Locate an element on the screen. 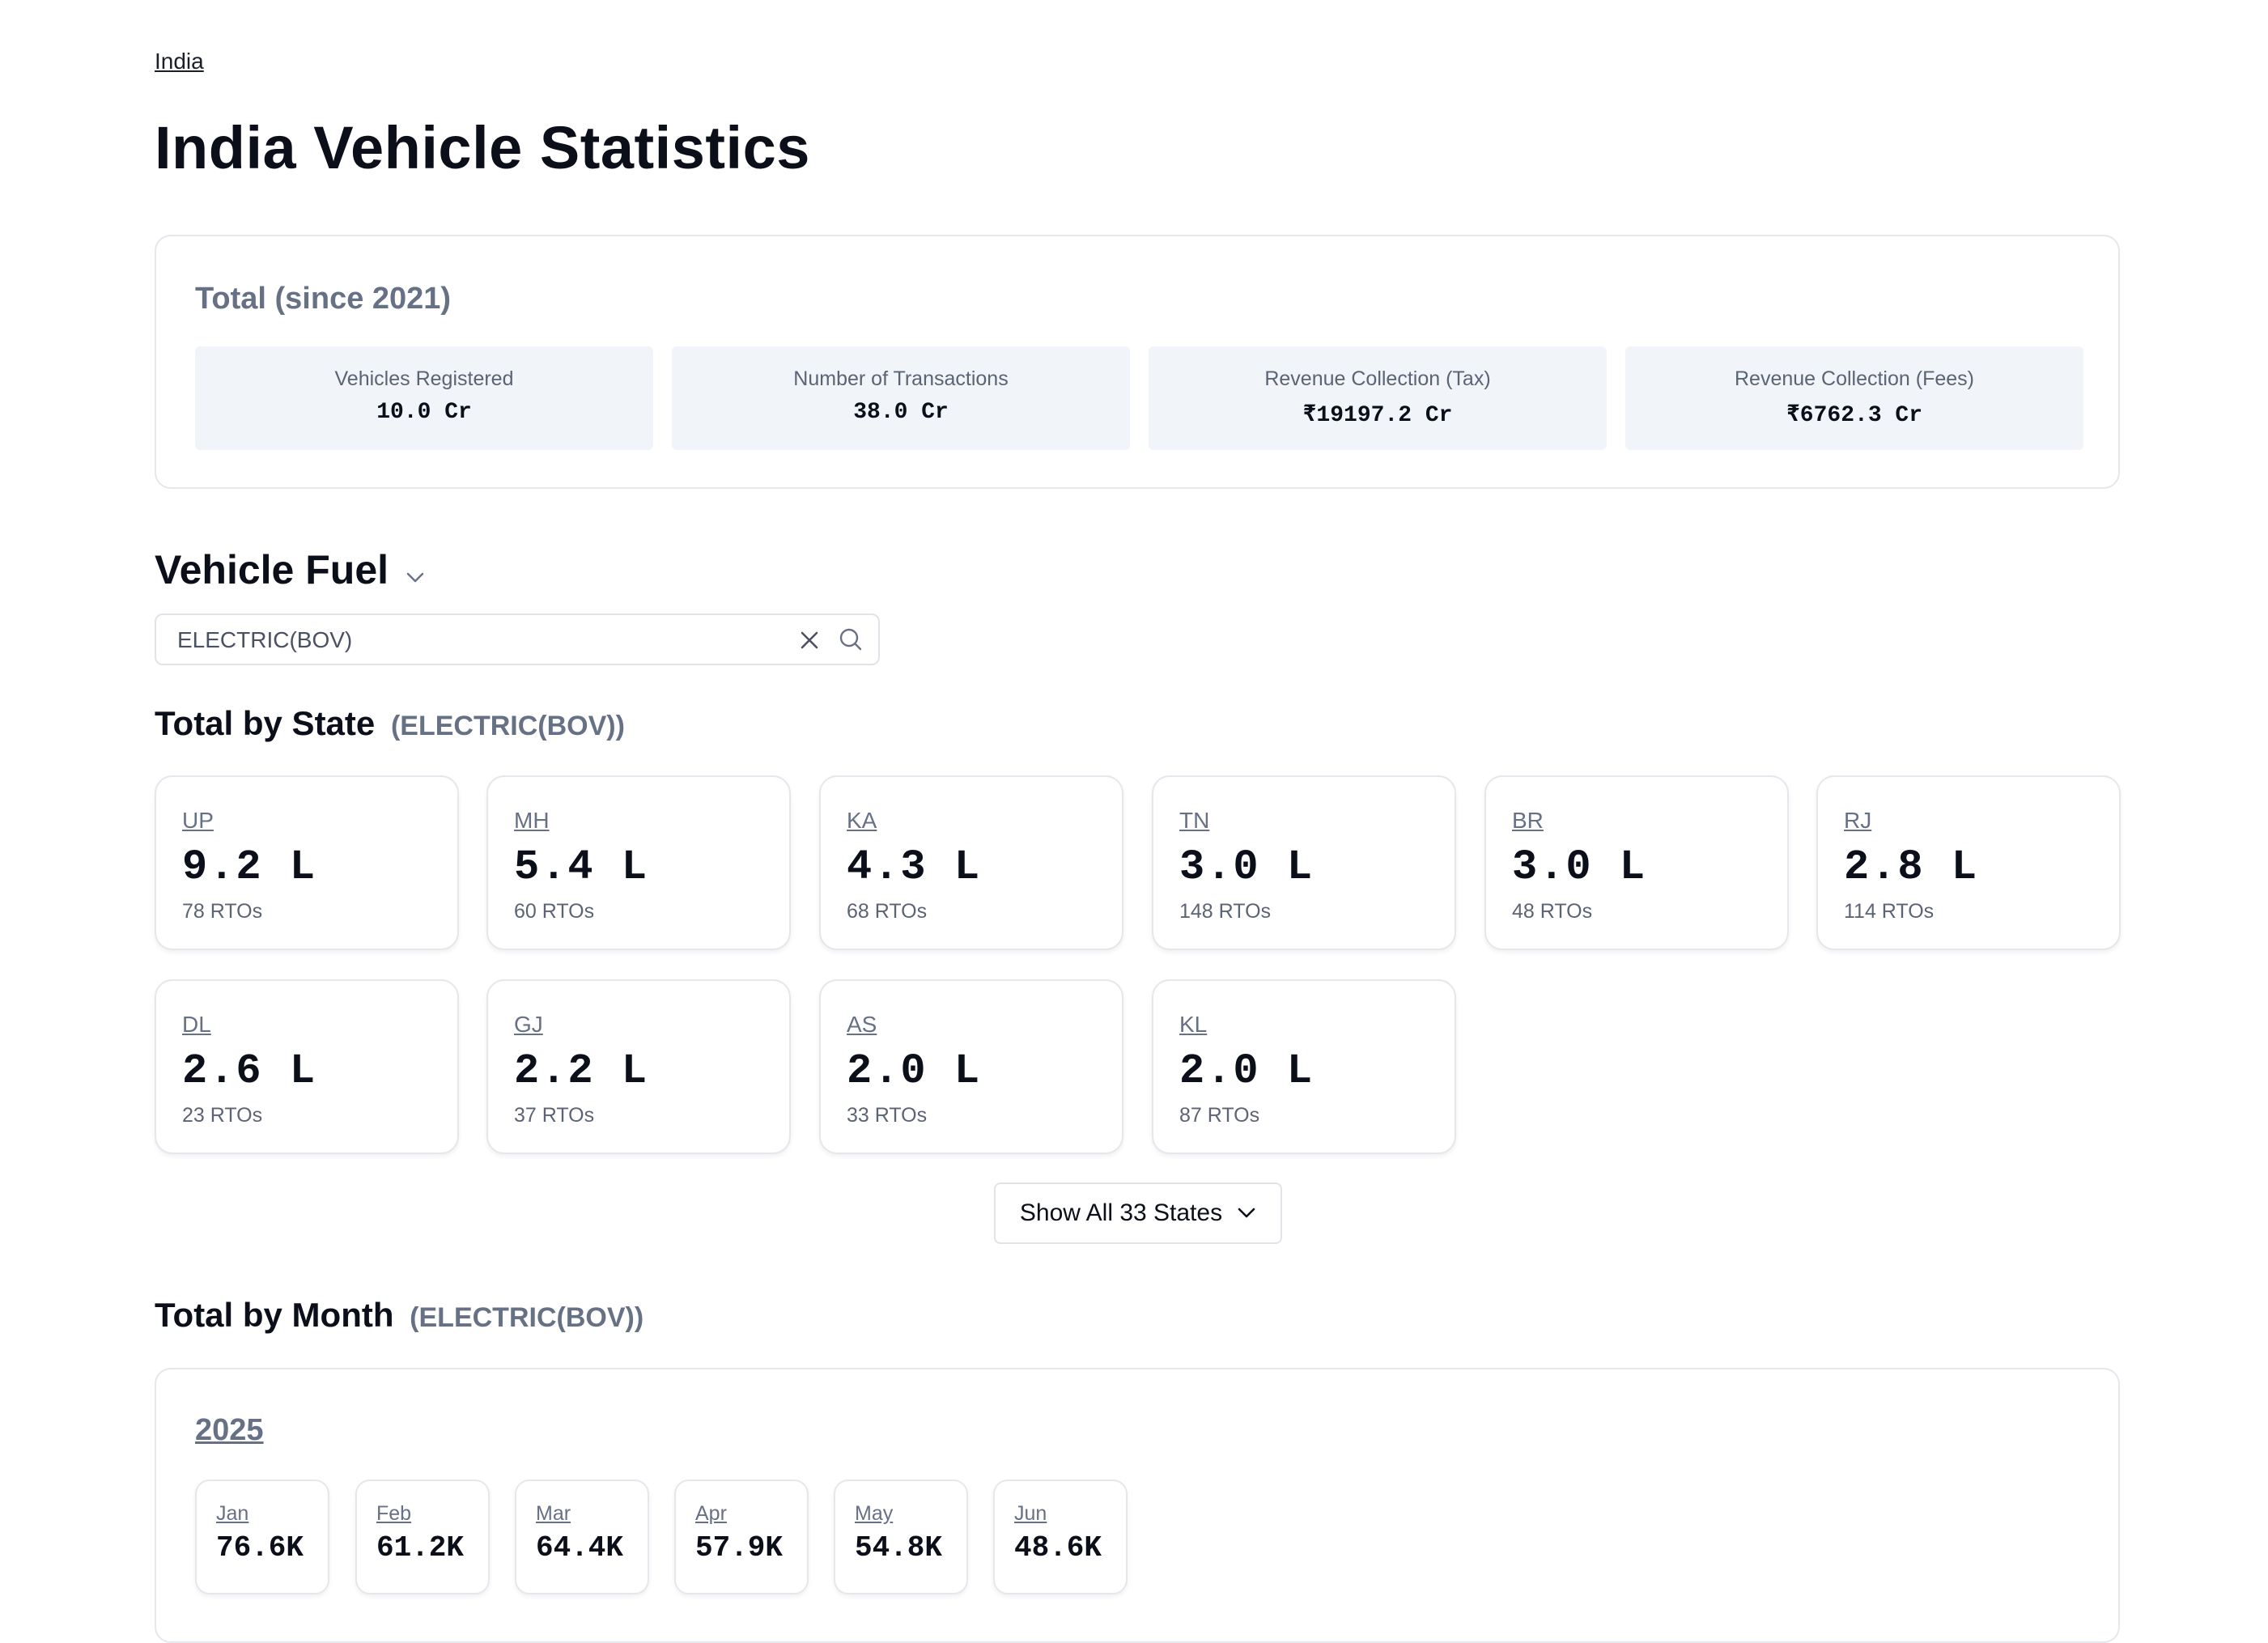 Image resolution: width=2268 pixels, height=1643 pixels. month-value: 57.9K is located at coordinates (739, 1547).